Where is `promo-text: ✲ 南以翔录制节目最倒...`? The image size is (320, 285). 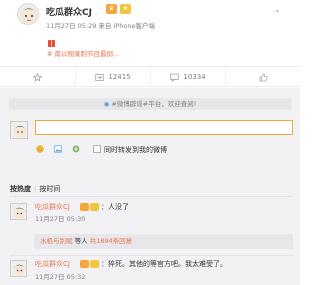
promo-text: ✲ 南以翔录制节目最倒... is located at coordinates (83, 53).